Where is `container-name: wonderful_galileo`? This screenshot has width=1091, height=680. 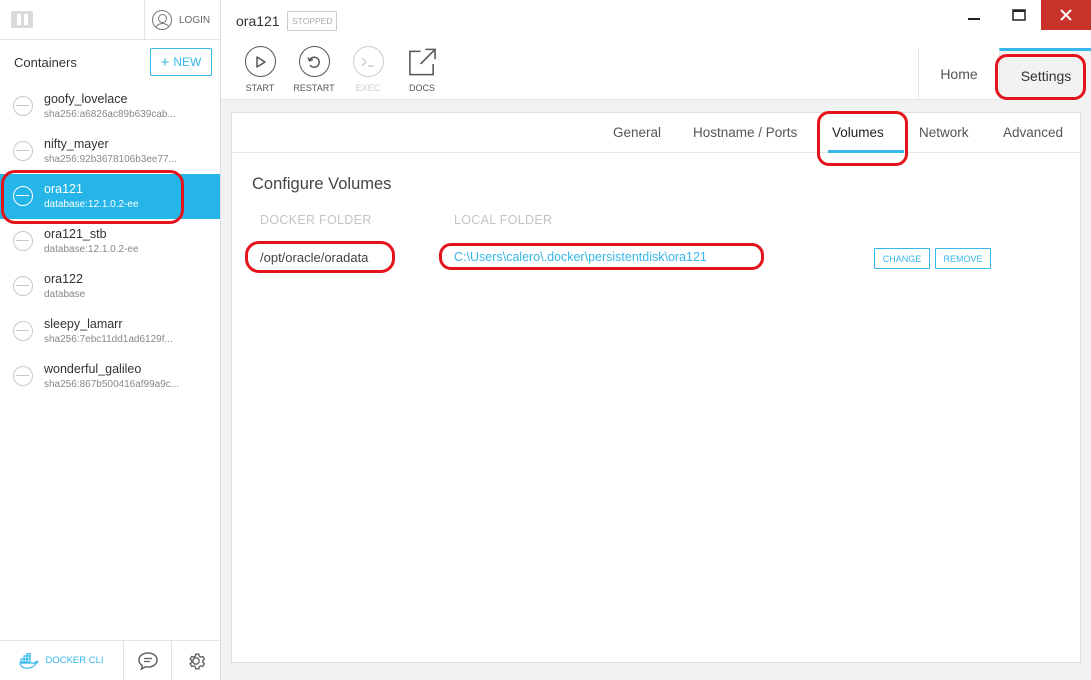 container-name: wonderful_galileo is located at coordinates (93, 369).